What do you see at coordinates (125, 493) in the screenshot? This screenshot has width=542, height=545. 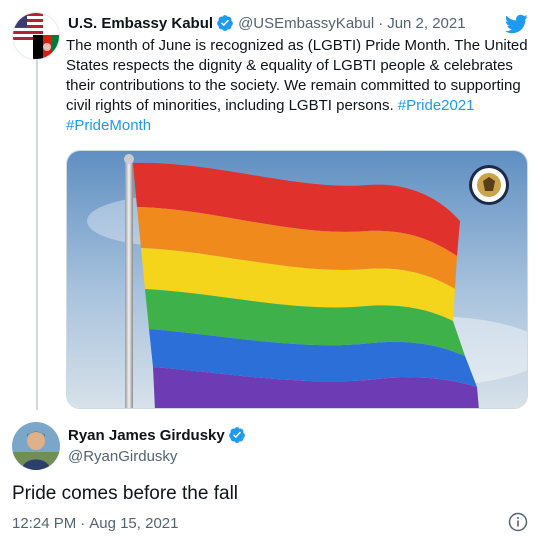 I see `main-tweet-text: Pride comes before the fall` at bounding box center [125, 493].